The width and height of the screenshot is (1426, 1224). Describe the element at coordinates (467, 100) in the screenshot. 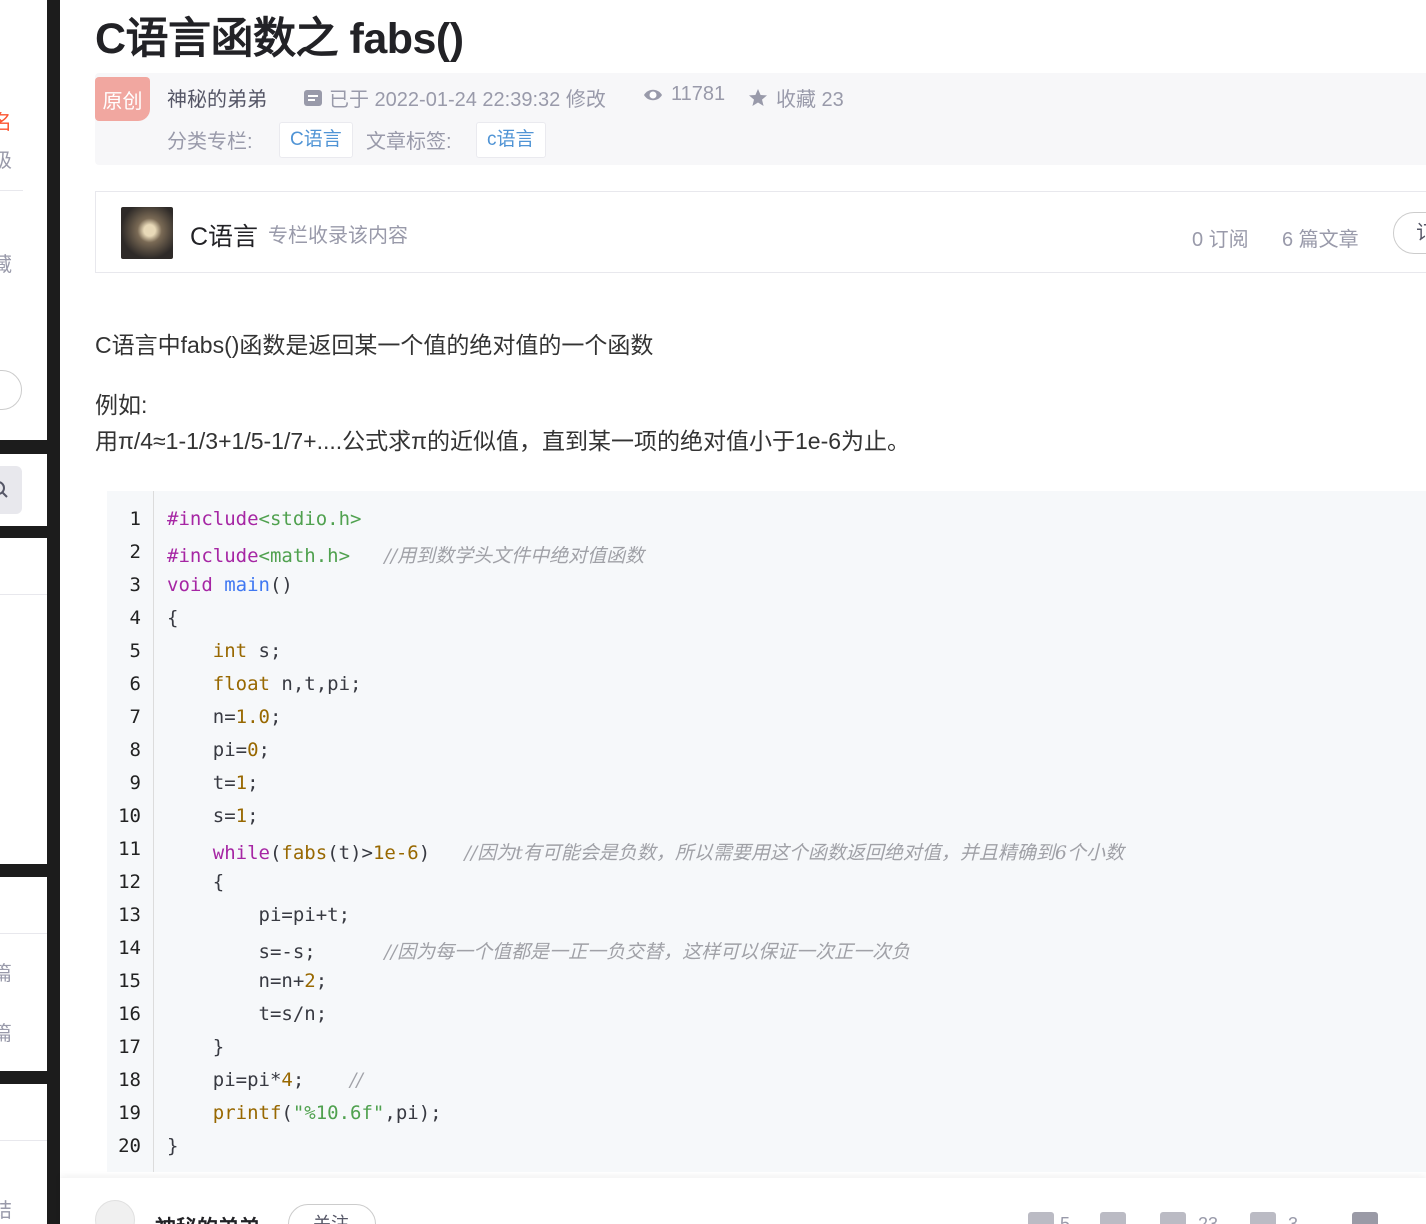

I see `modified-text: 已于 2022-01-24 22:39:32 修改` at that location.